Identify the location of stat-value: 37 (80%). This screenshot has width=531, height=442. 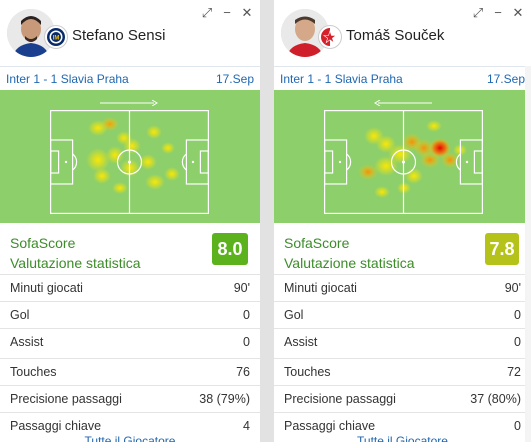
(495, 399).